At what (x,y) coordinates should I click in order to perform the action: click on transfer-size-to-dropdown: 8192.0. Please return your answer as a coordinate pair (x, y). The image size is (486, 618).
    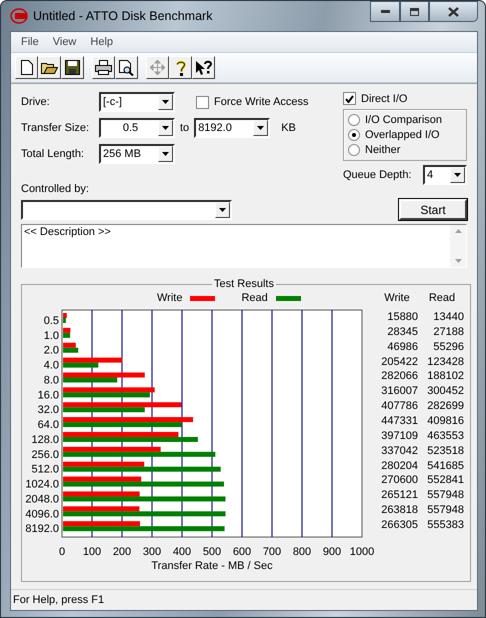
    Looking at the image, I should click on (232, 128).